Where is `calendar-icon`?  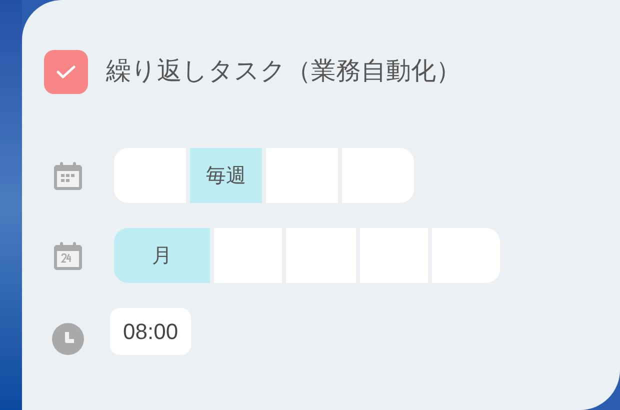 calendar-icon is located at coordinates (68, 176).